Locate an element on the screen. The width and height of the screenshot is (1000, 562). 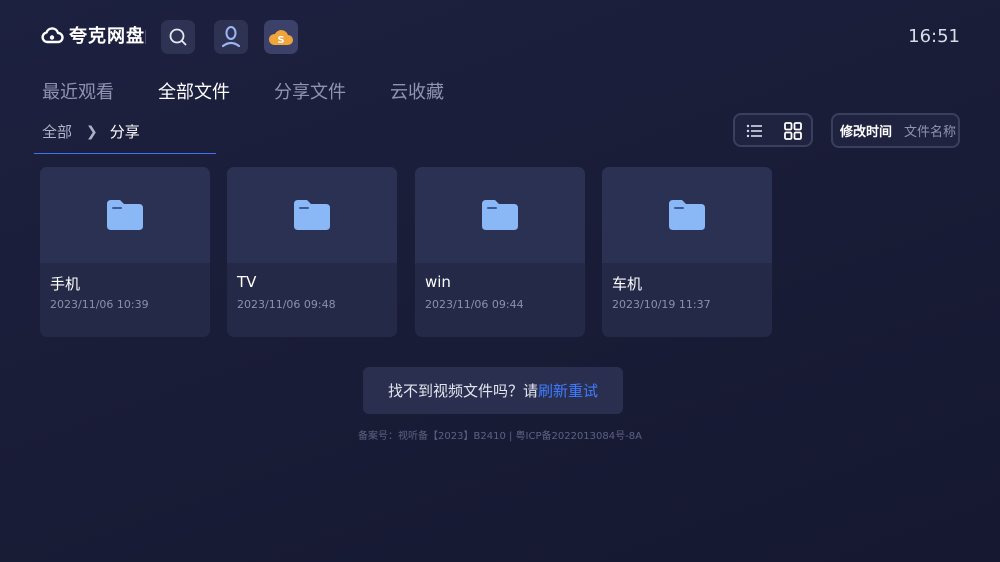
svg-text: S is located at coordinates (280, 40).